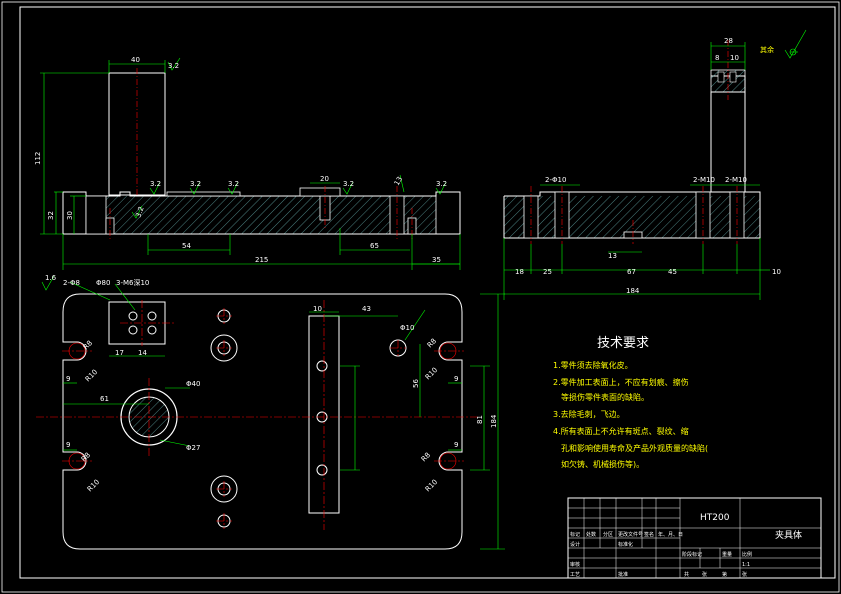 This screenshot has height=594, width=841. Describe the element at coordinates (623, 343) in the screenshot. I see `tech-req-title: 技术要求` at that location.